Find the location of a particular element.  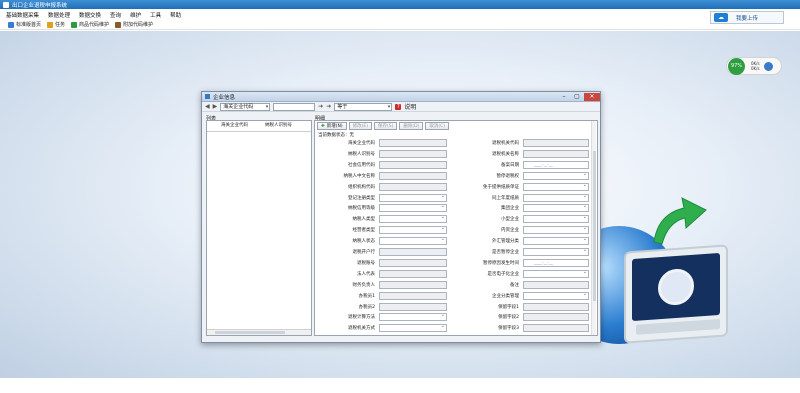

field-label-left: 法人代表 is located at coordinates (366, 274).